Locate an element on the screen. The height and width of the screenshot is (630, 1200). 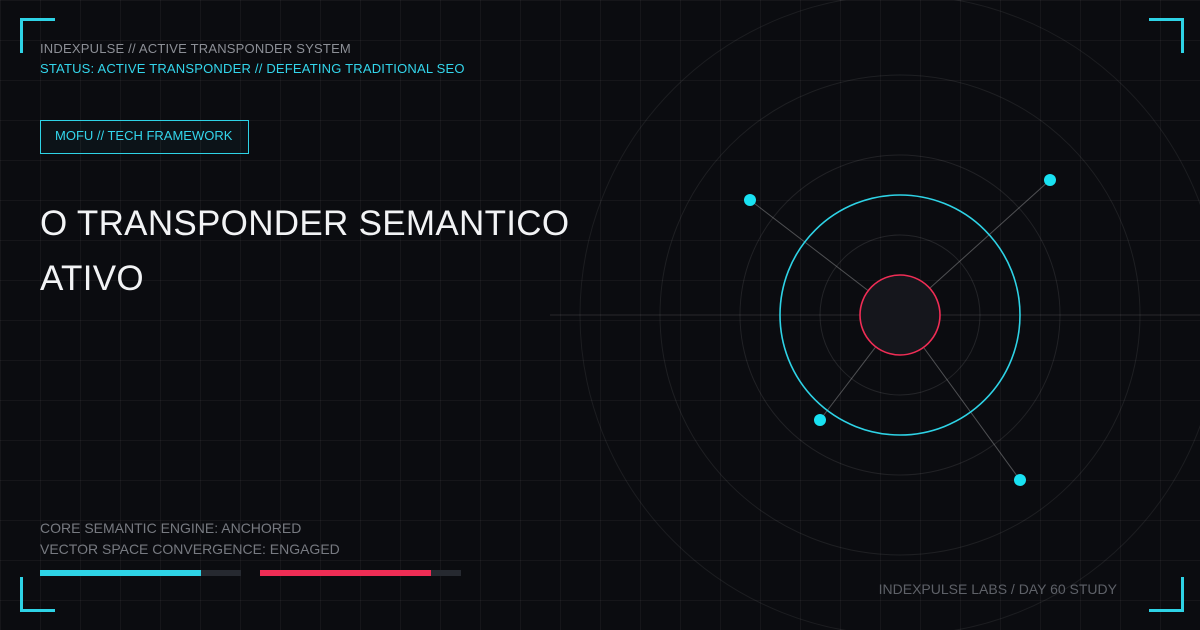
diagnostic-line-convergence: VECTOR SPACE CONVERGENCE: ENGAGED is located at coordinates (190, 549).